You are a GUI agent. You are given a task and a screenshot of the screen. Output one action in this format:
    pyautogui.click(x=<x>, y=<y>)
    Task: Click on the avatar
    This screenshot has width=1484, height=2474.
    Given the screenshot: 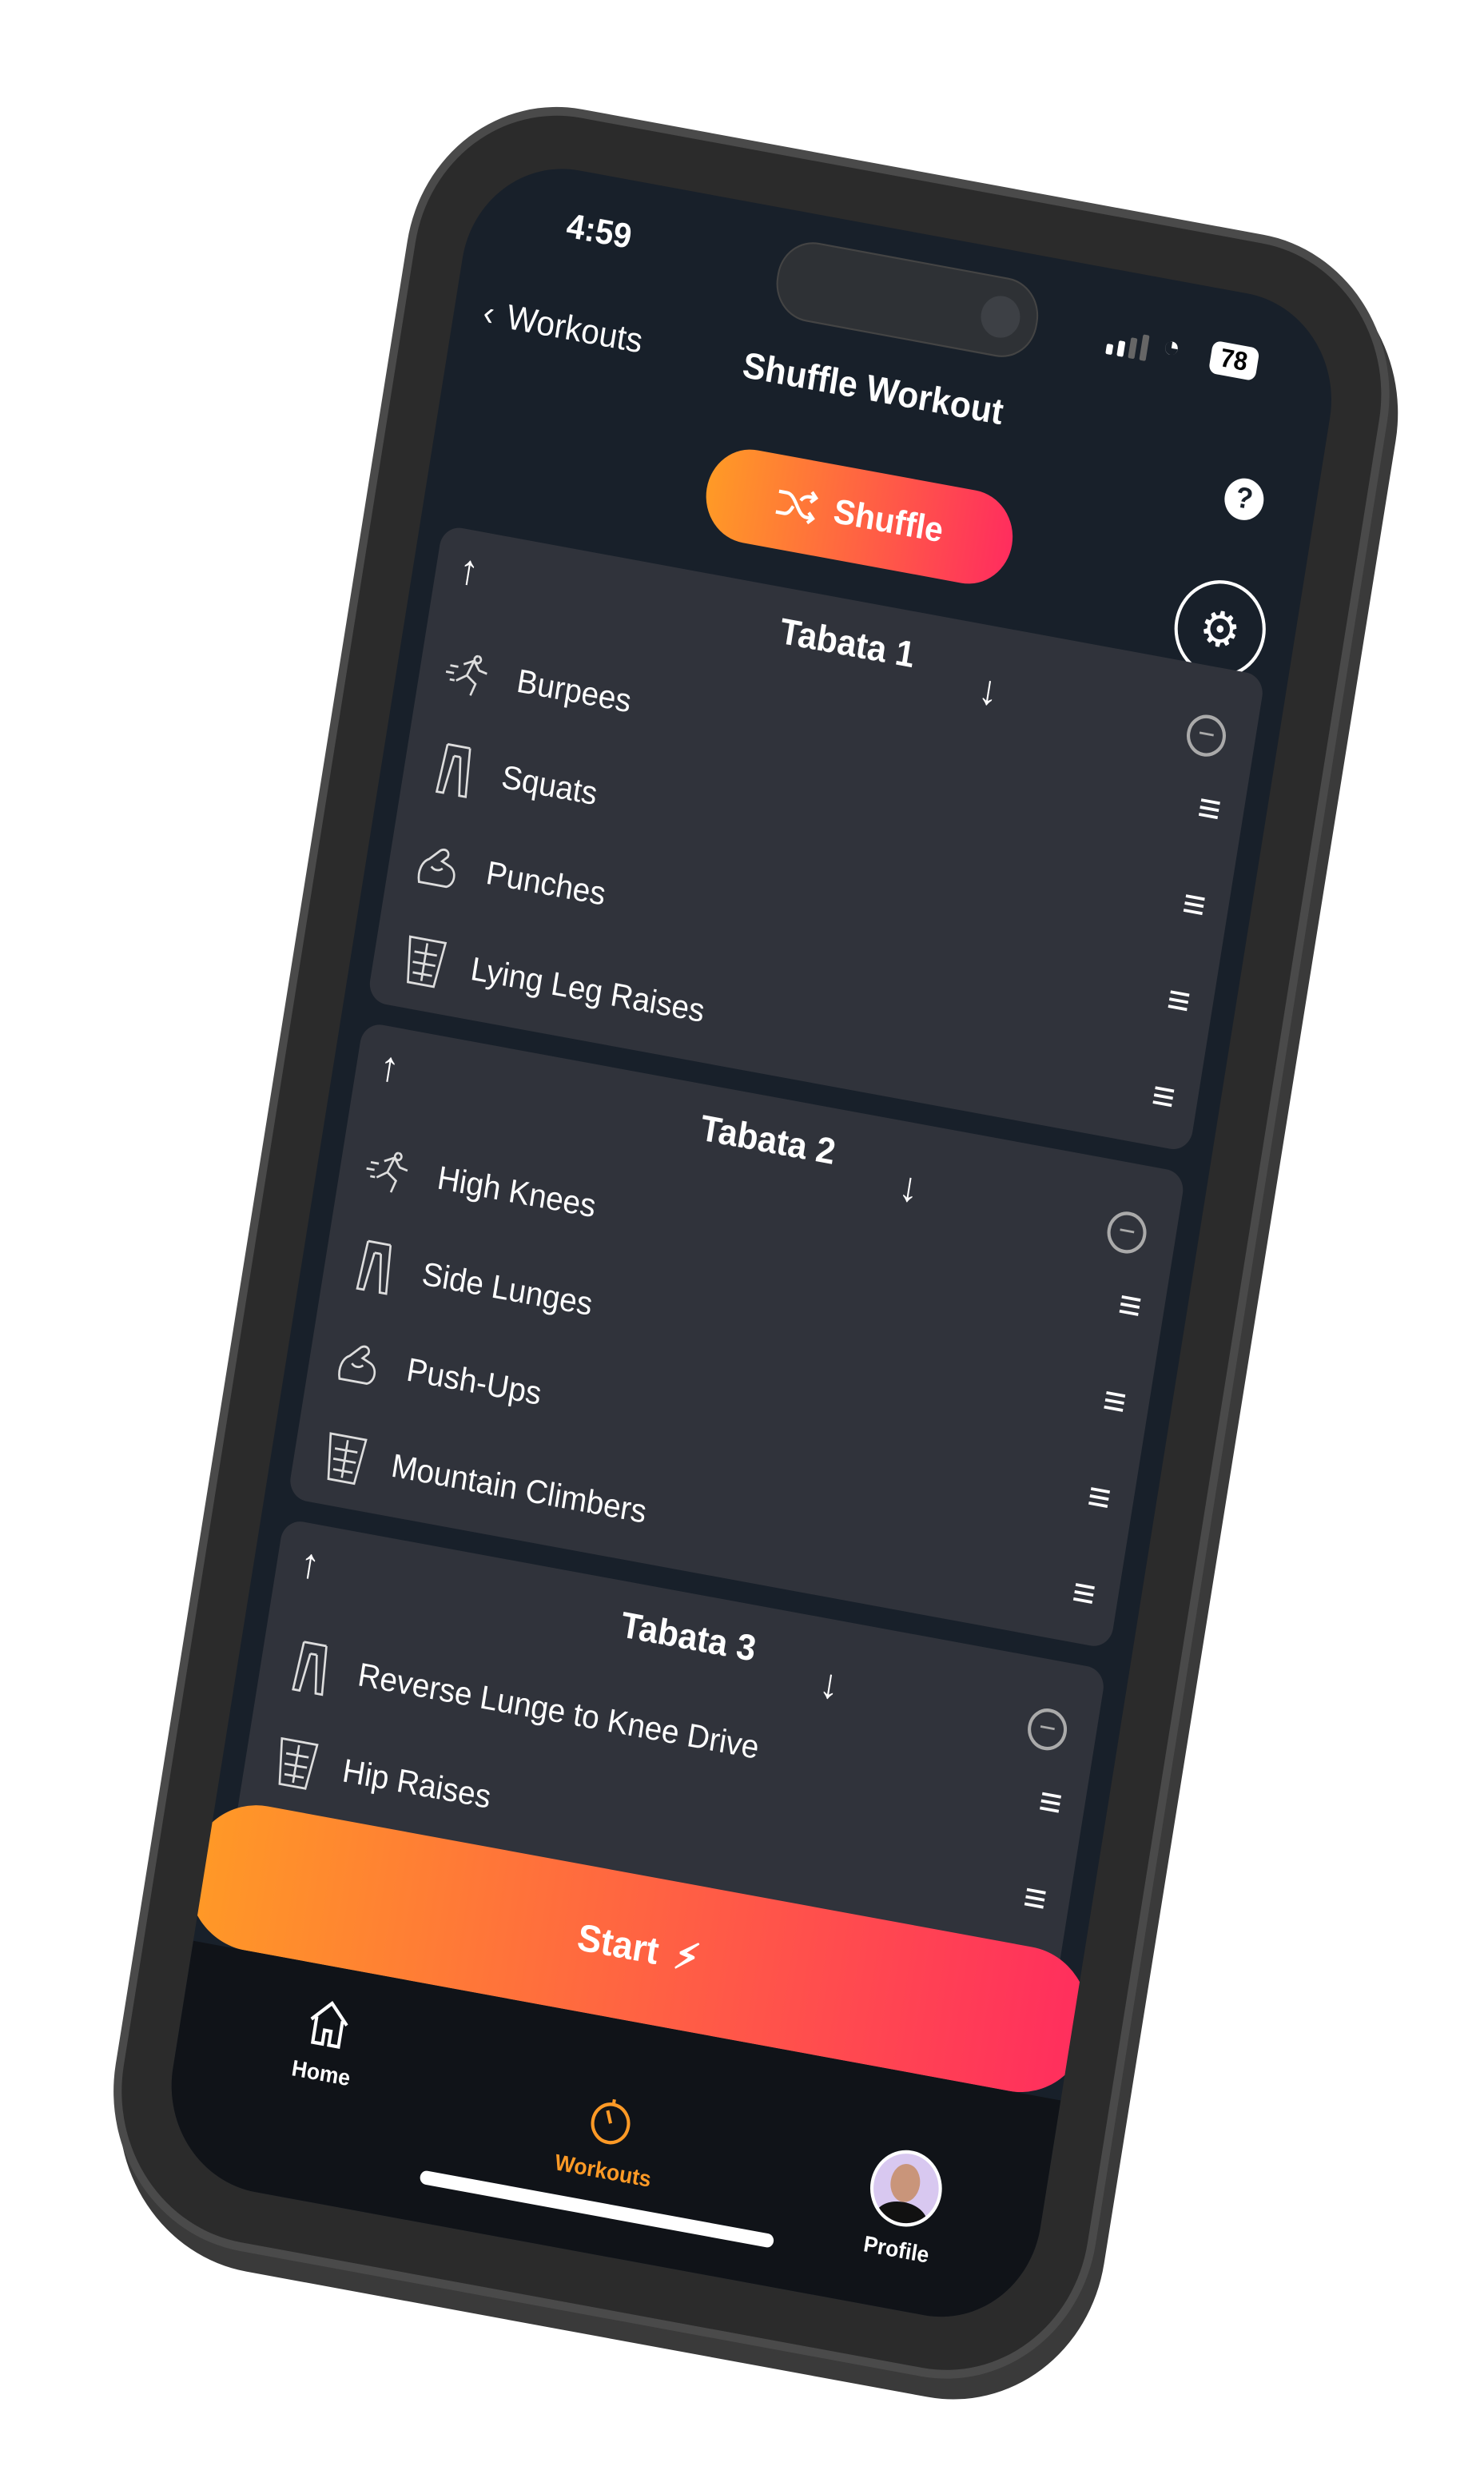 What is the action you would take?
    pyautogui.click(x=906, y=2188)
    